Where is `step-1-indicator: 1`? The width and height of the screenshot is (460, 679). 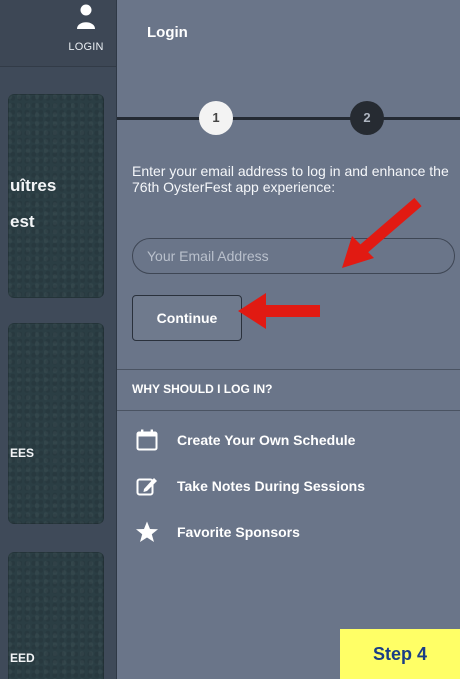 step-1-indicator: 1 is located at coordinates (216, 118).